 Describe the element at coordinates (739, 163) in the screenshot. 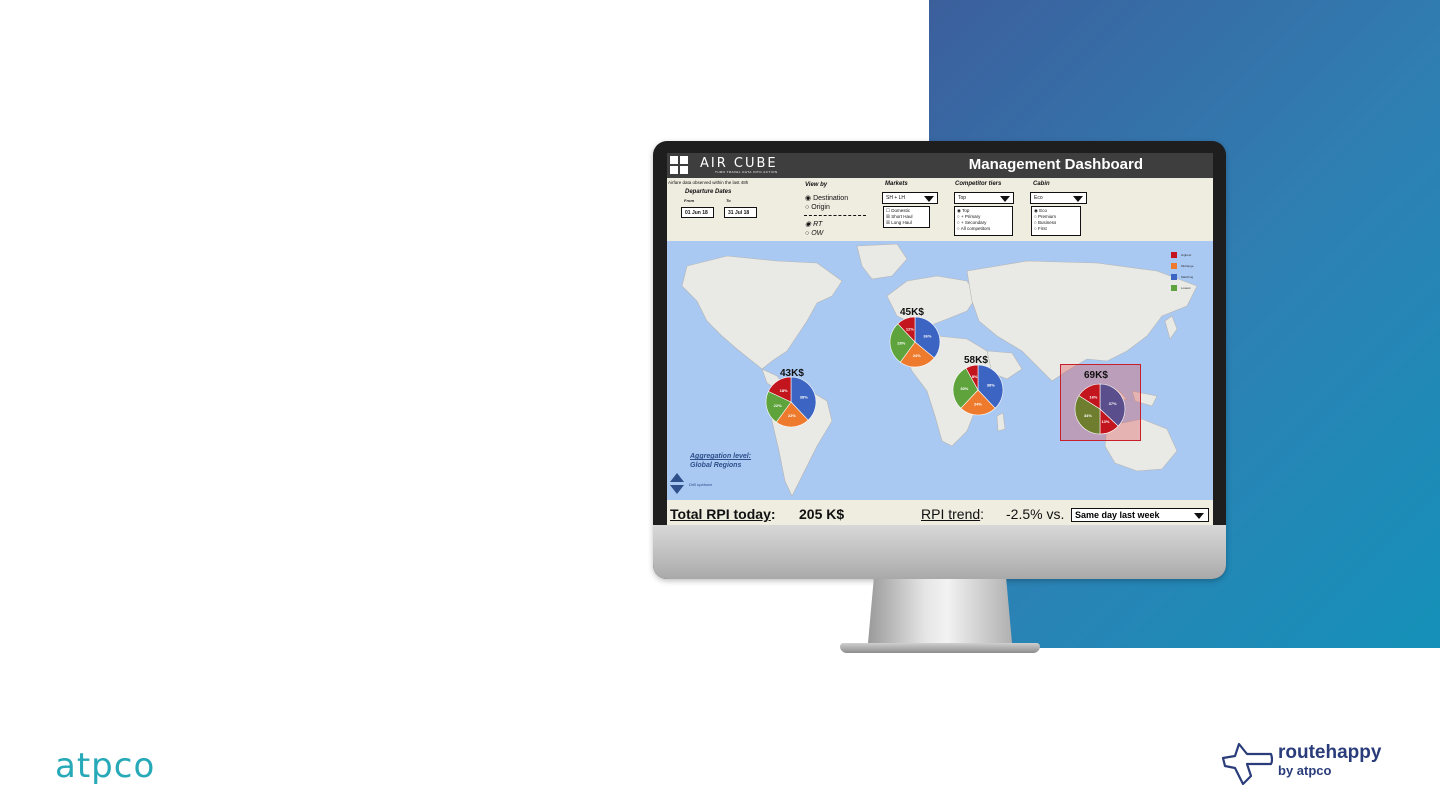

I see `app-name: AIR CUBE` at that location.